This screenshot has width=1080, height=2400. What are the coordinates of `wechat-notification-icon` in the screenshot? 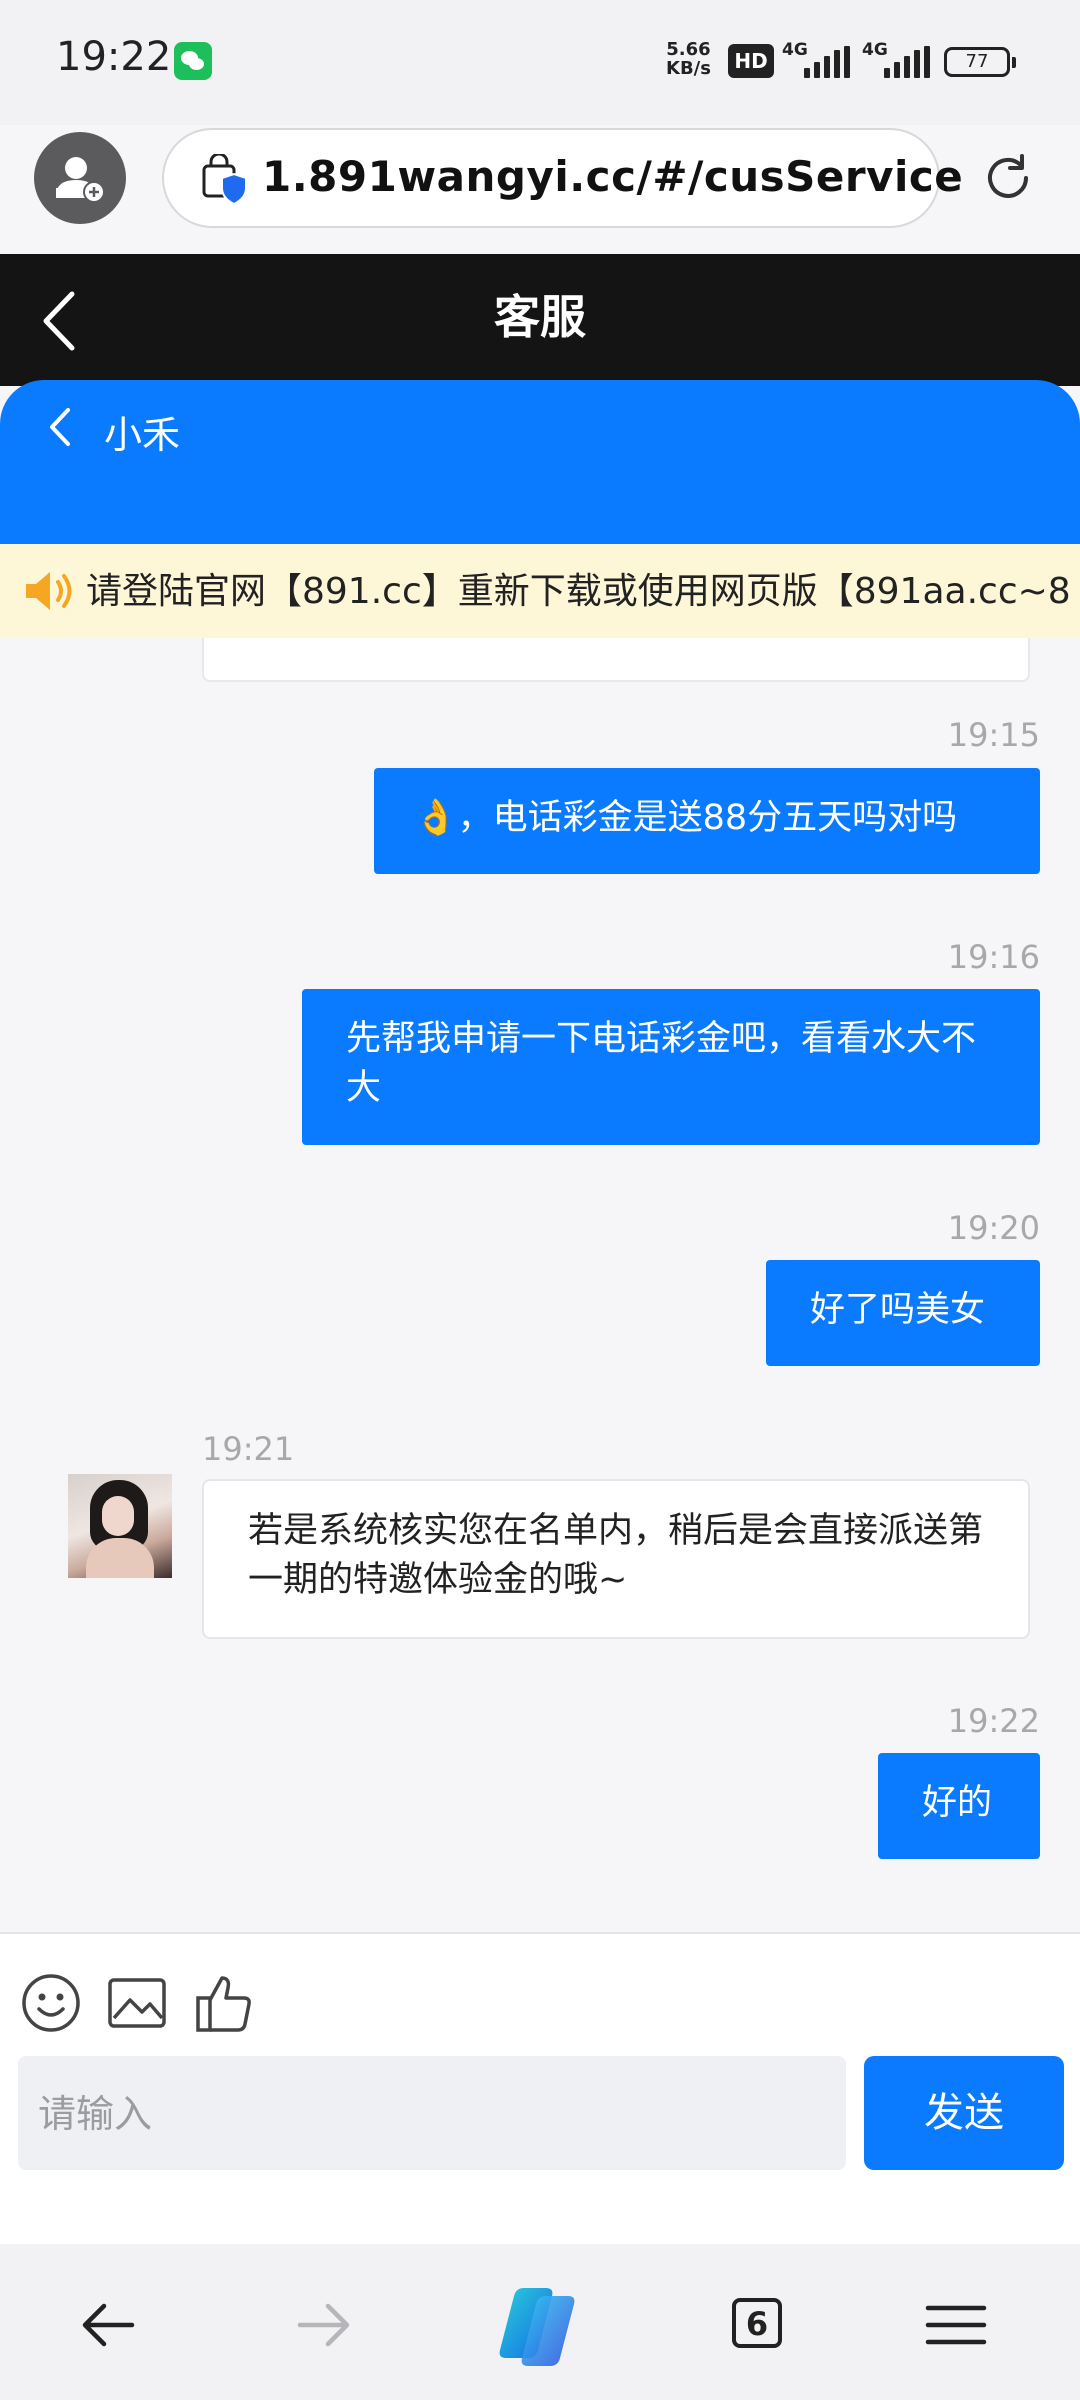 It's located at (193, 61).